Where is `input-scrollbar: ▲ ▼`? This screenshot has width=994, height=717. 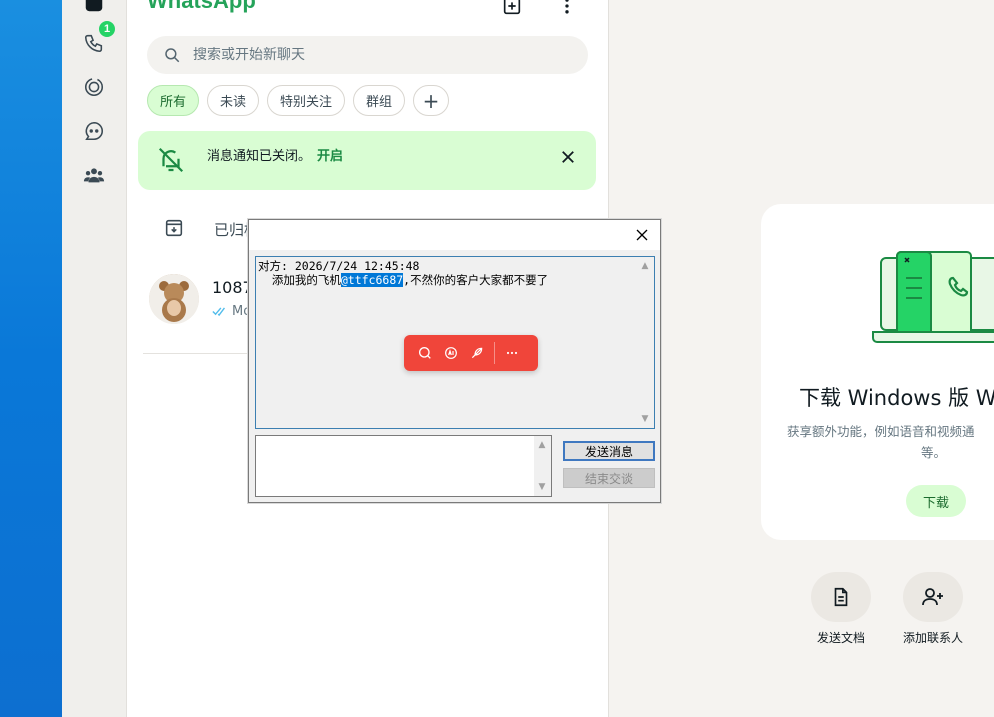 input-scrollbar: ▲ ▼ is located at coordinates (542, 466).